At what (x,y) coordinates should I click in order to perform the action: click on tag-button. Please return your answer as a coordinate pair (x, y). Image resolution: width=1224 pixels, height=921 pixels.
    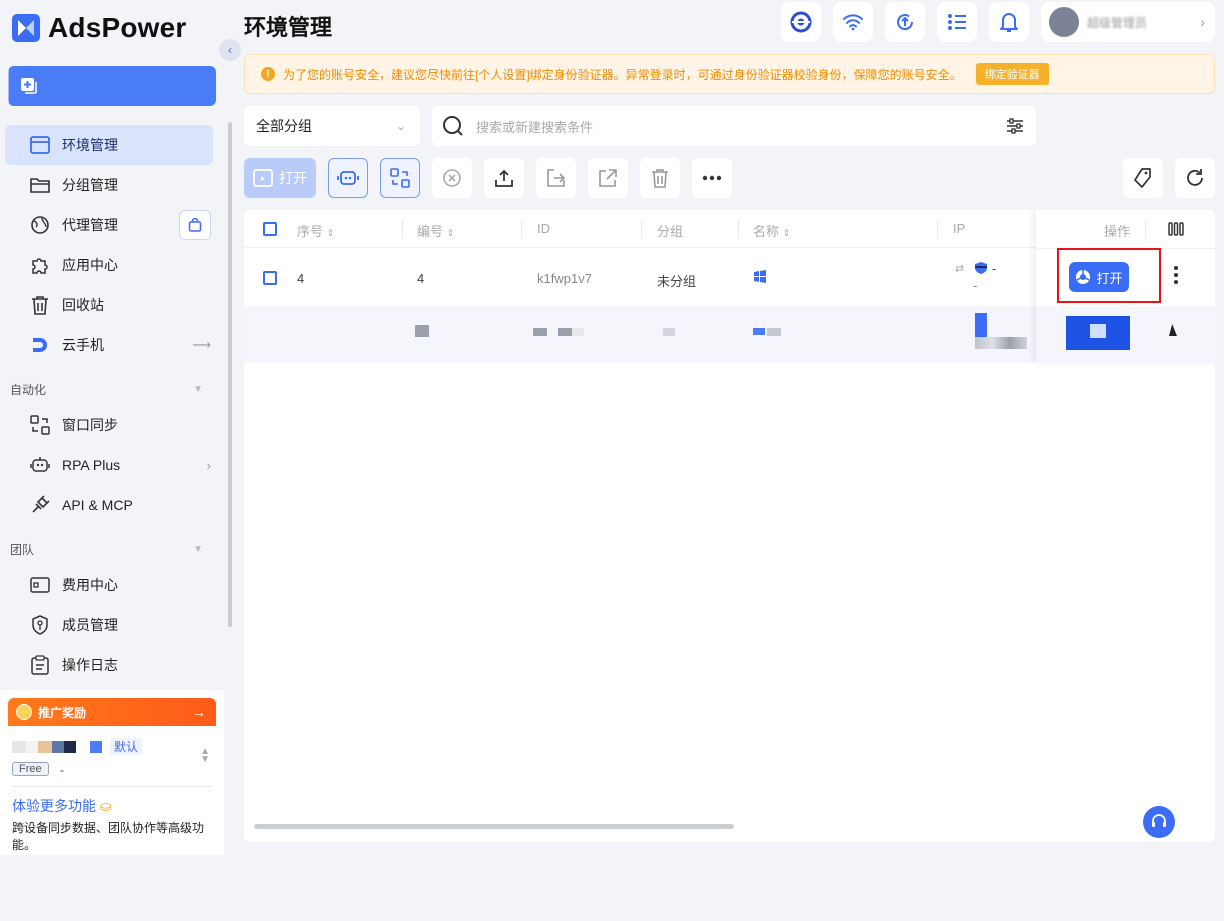
    Looking at the image, I should click on (1143, 178).